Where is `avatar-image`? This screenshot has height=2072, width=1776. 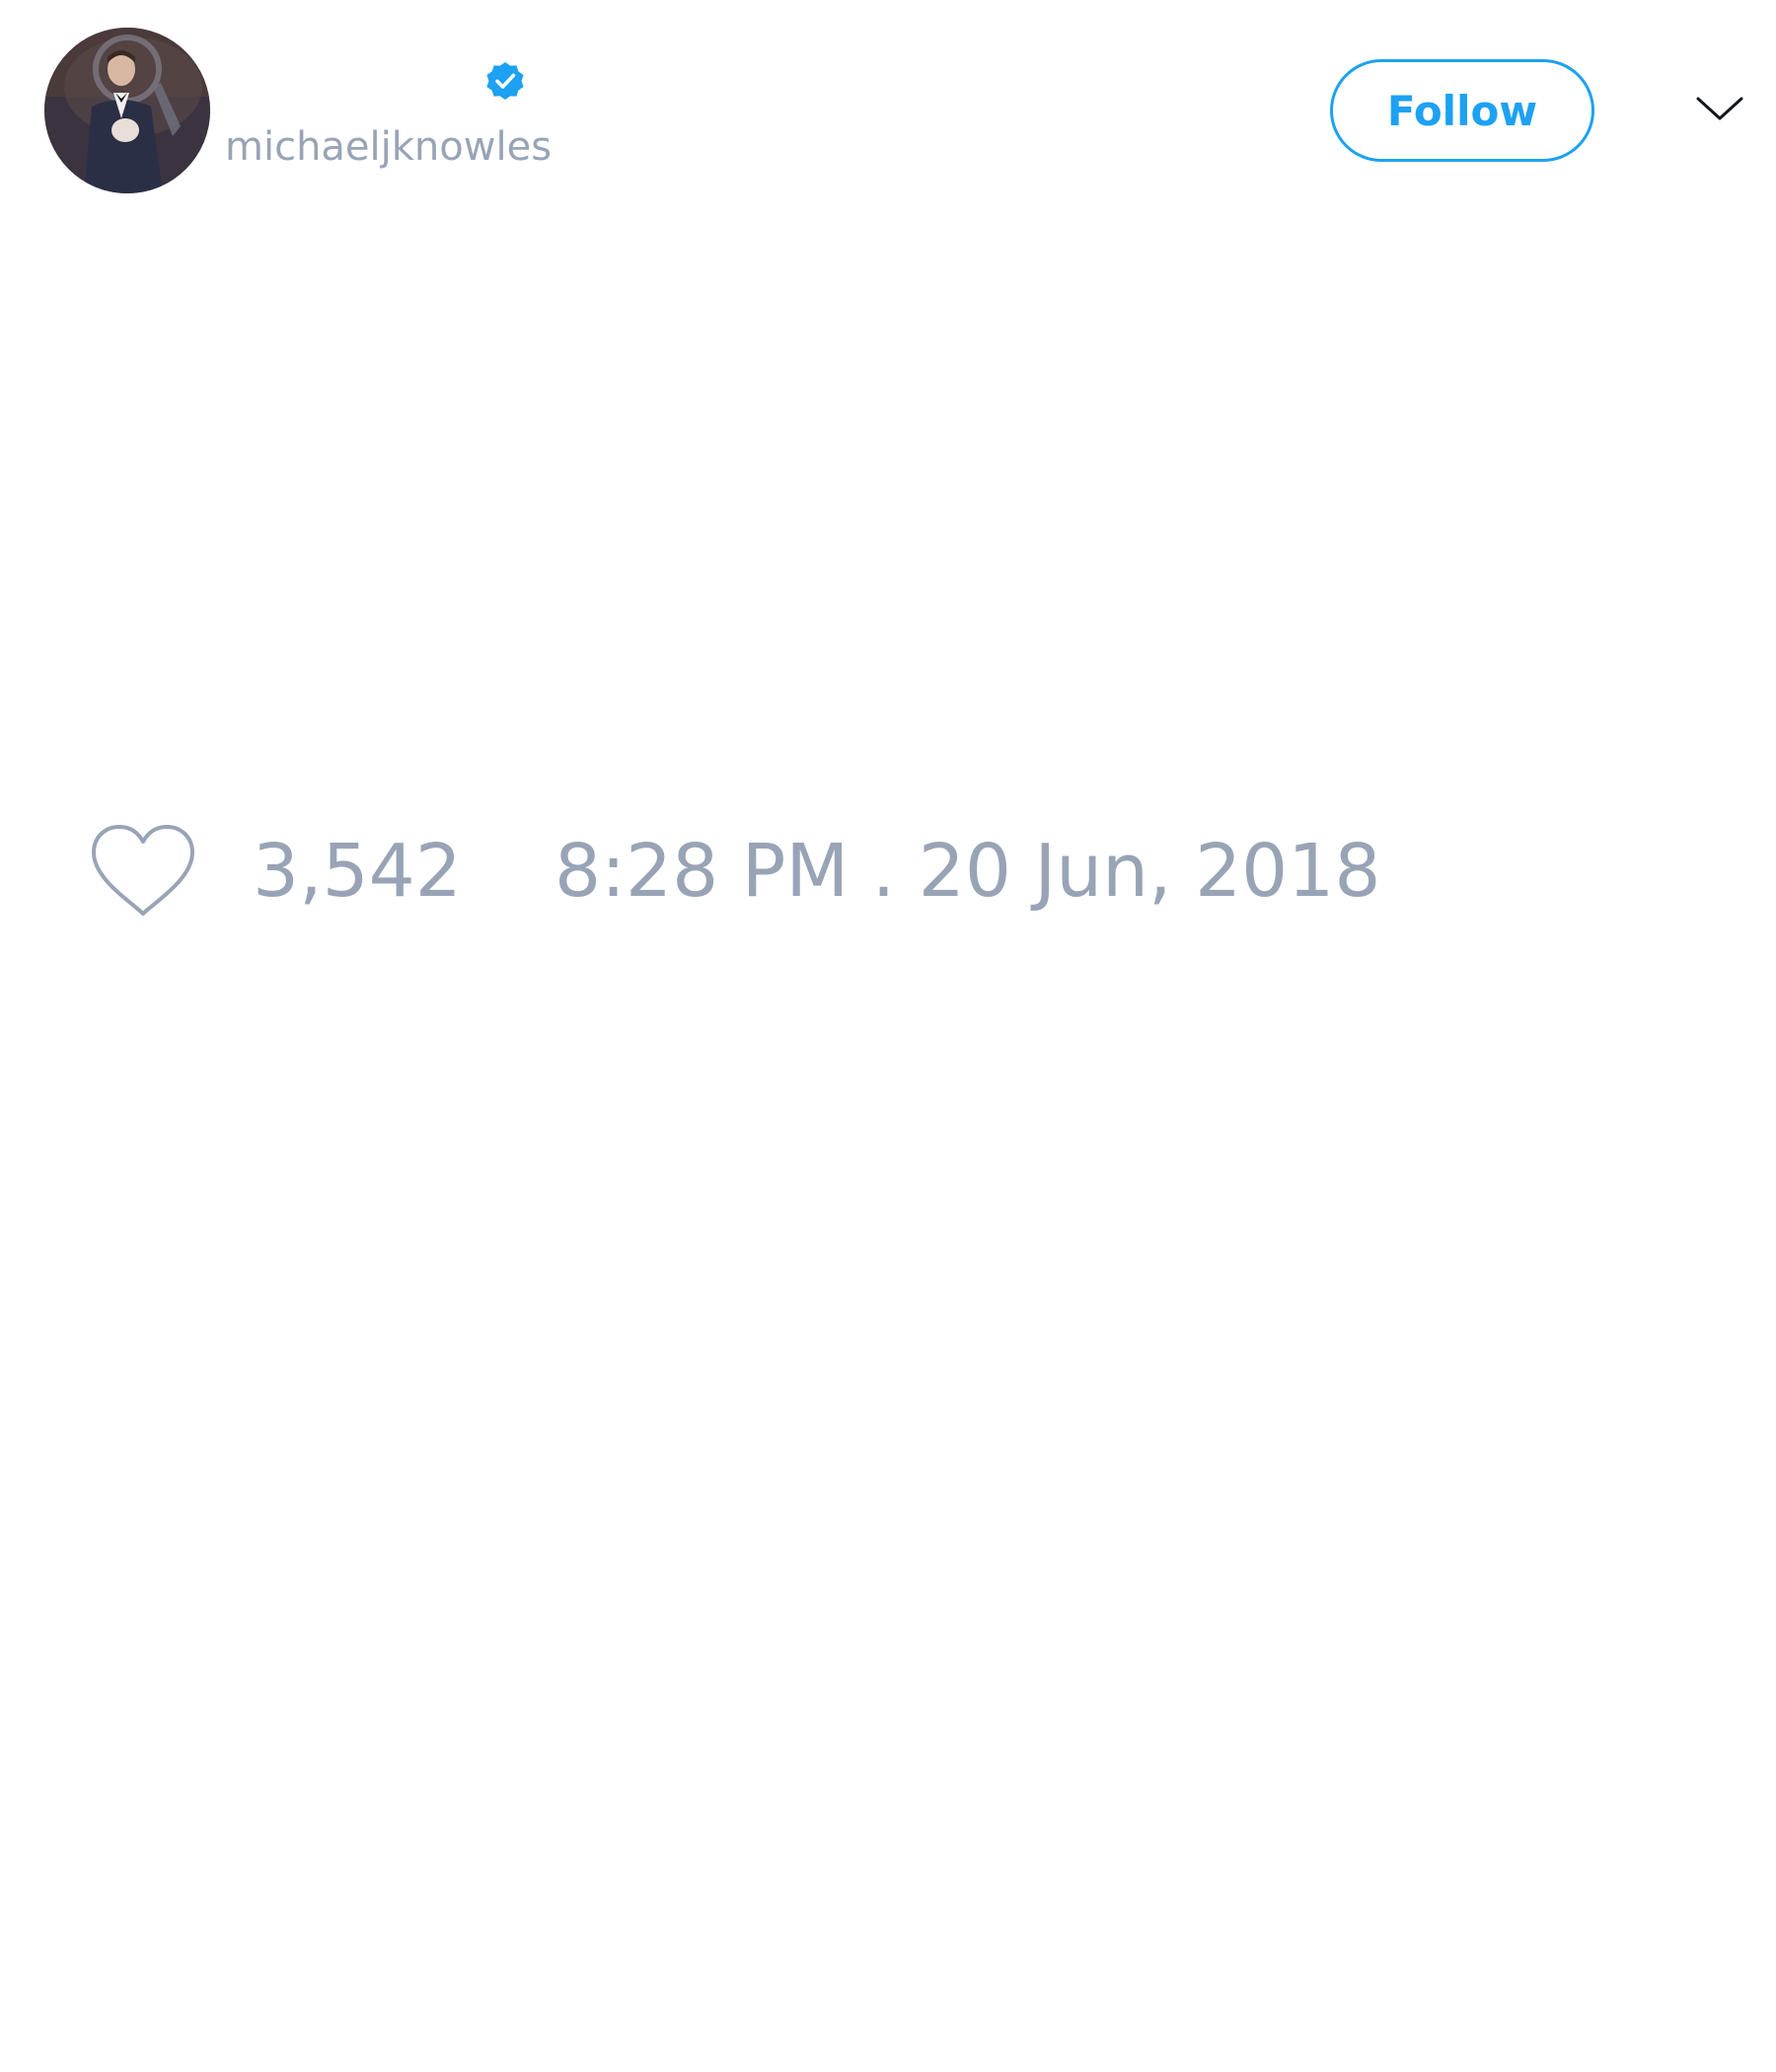
avatar-image is located at coordinates (127, 111).